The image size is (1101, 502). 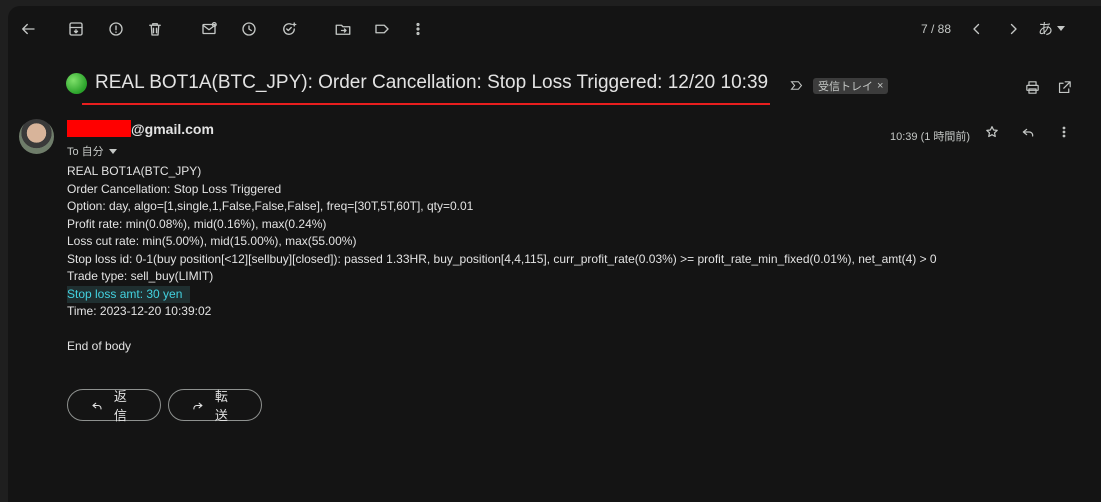 I want to click on body-line: REAL BOT1A(BTC_JPY), so click(x=134, y=171).